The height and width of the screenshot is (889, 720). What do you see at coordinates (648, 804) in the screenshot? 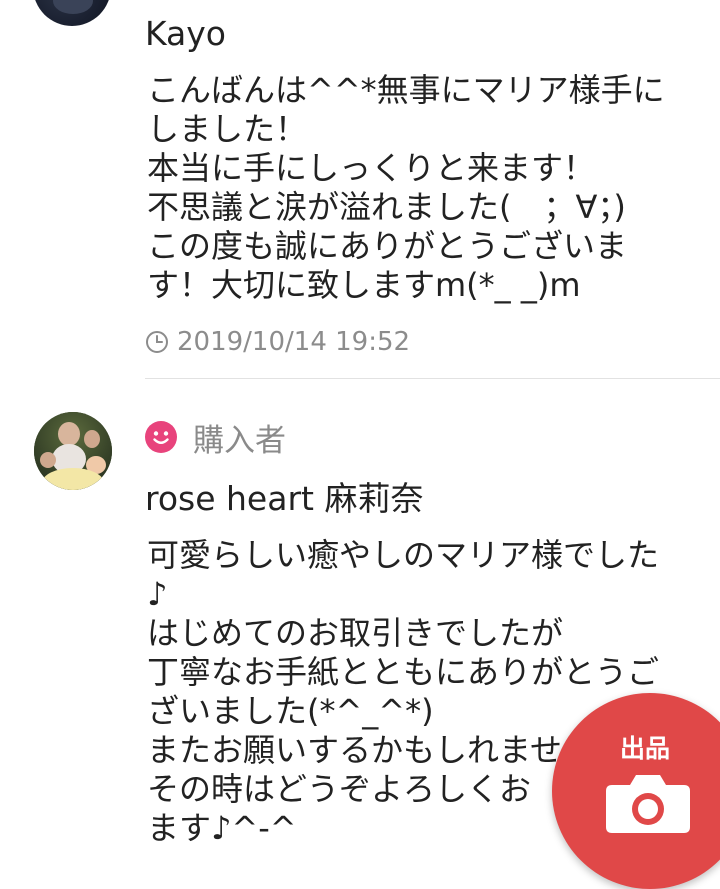
I see `camera-icon` at bounding box center [648, 804].